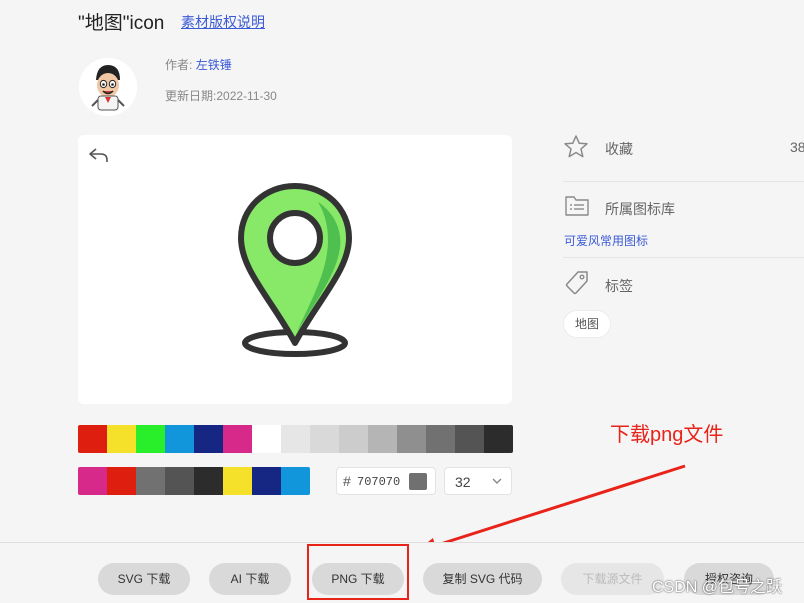  What do you see at coordinates (223, 22) in the screenshot?
I see `license-link: 素材版权说明` at bounding box center [223, 22].